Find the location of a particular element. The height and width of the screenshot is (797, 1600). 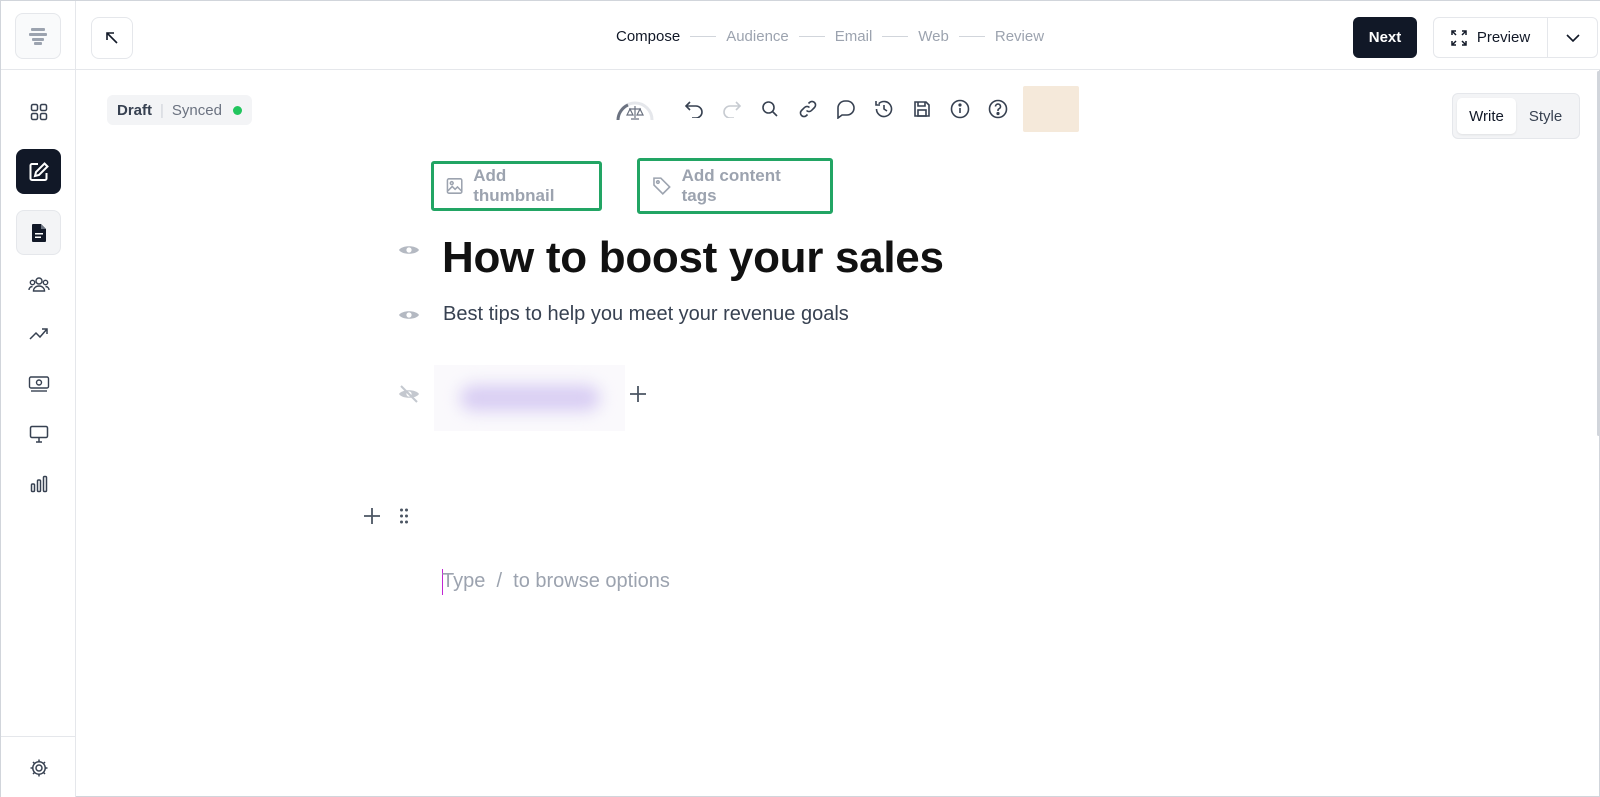

search-button is located at coordinates (770, 109).